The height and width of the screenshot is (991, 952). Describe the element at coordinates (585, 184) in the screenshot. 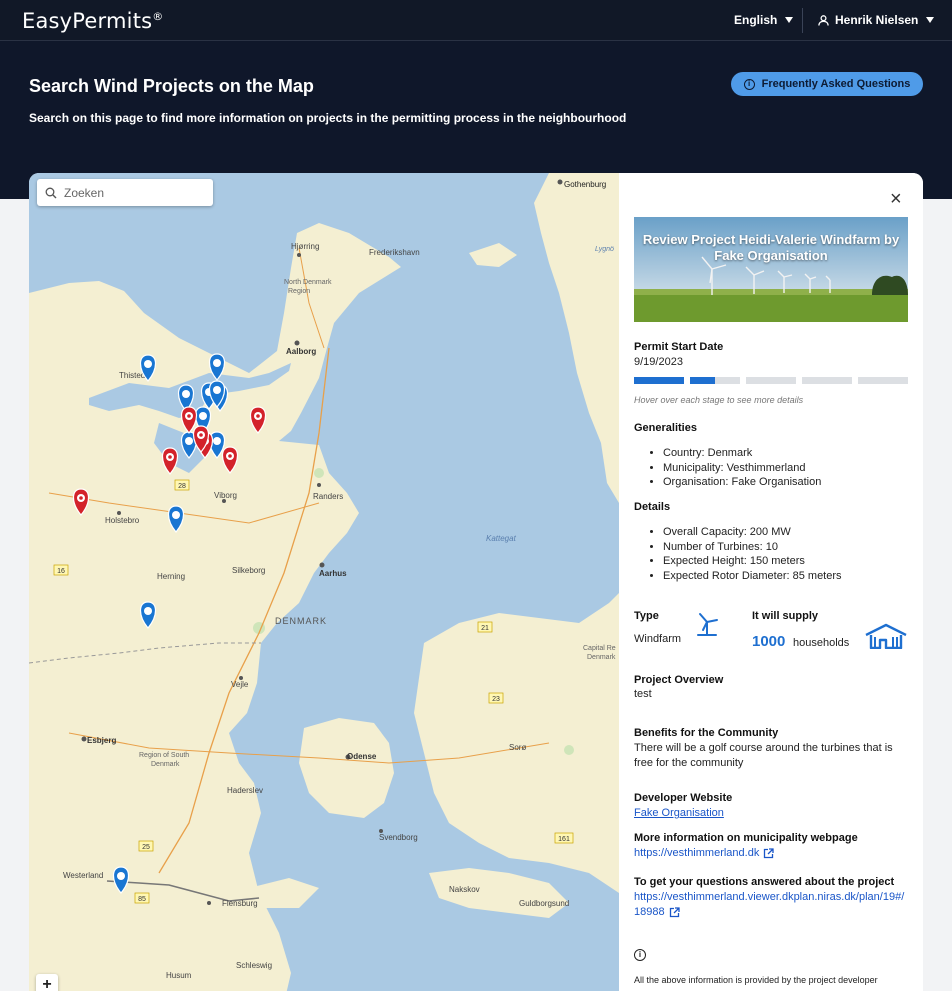

I see `city-gothenburg: Gothenburg` at that location.